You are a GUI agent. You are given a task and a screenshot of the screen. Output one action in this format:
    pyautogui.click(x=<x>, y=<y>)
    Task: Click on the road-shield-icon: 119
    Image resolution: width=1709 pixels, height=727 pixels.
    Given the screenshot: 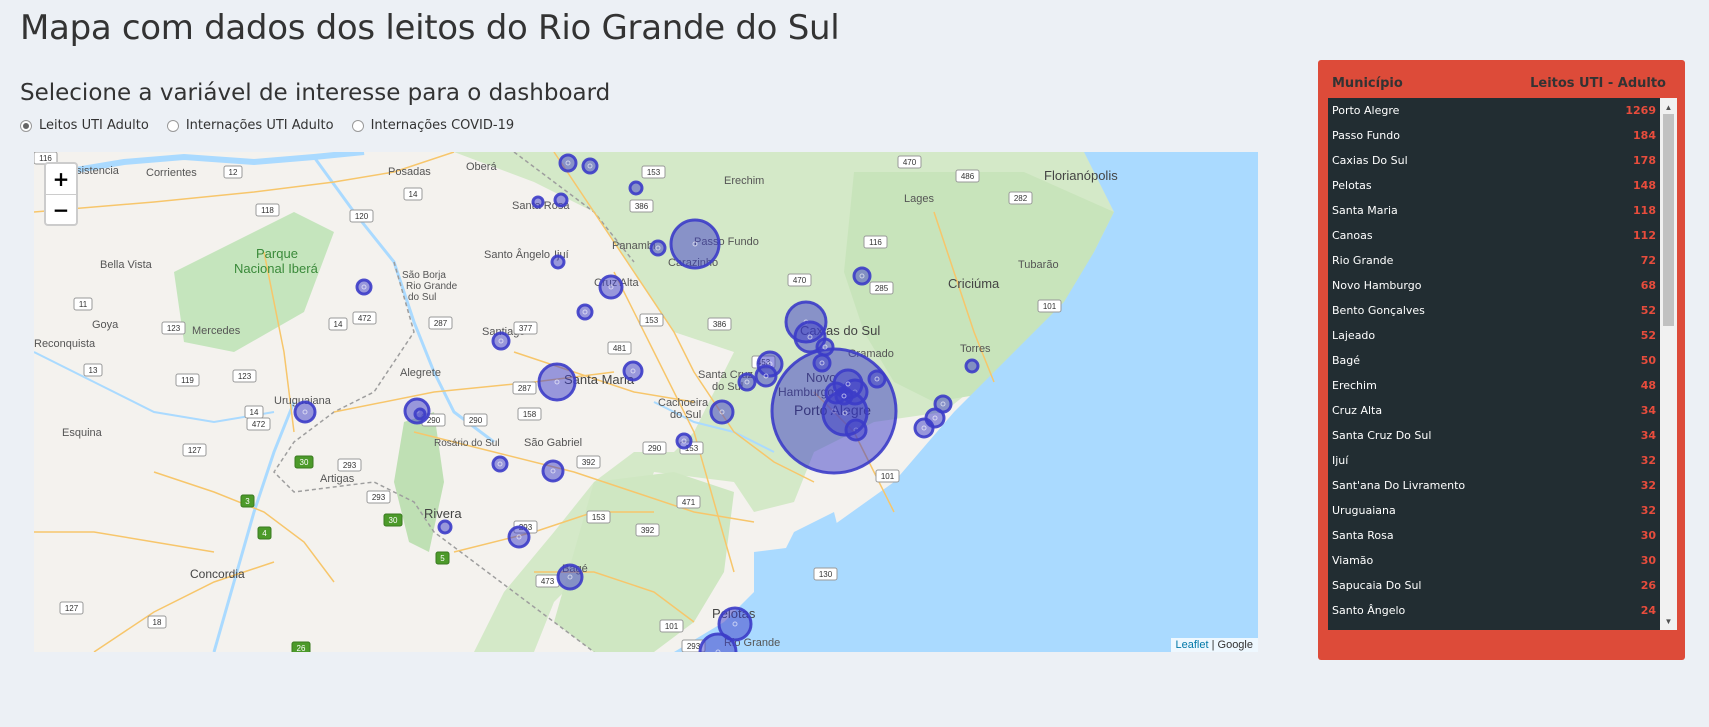 What is the action you would take?
    pyautogui.click(x=187, y=380)
    